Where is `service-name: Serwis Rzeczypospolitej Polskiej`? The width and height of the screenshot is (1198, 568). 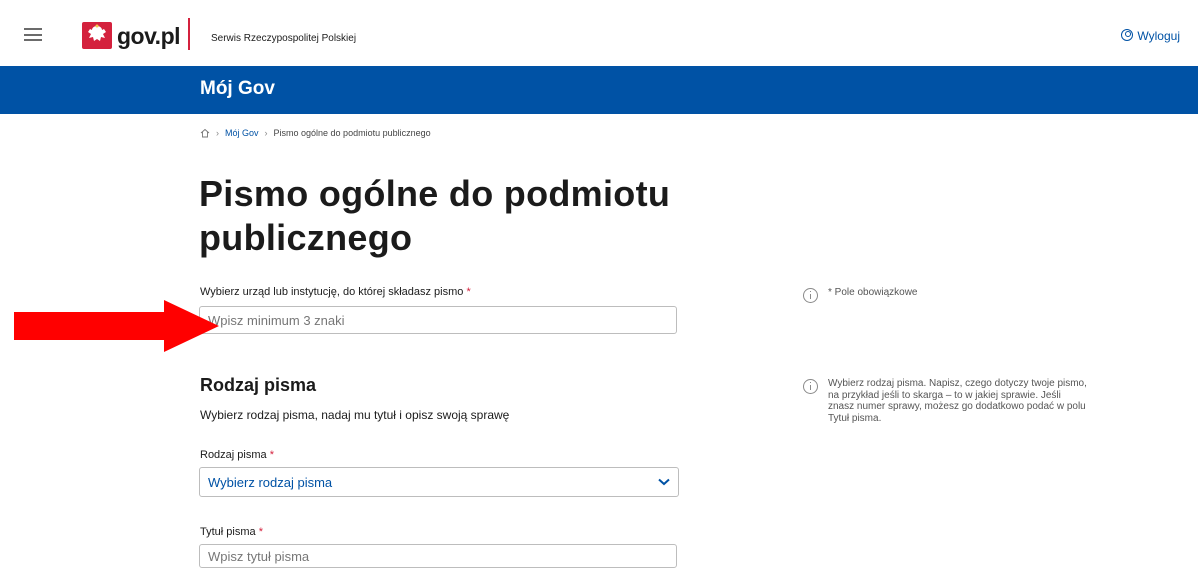
service-name: Serwis Rzeczypospolitej Polskiej is located at coordinates (284, 38).